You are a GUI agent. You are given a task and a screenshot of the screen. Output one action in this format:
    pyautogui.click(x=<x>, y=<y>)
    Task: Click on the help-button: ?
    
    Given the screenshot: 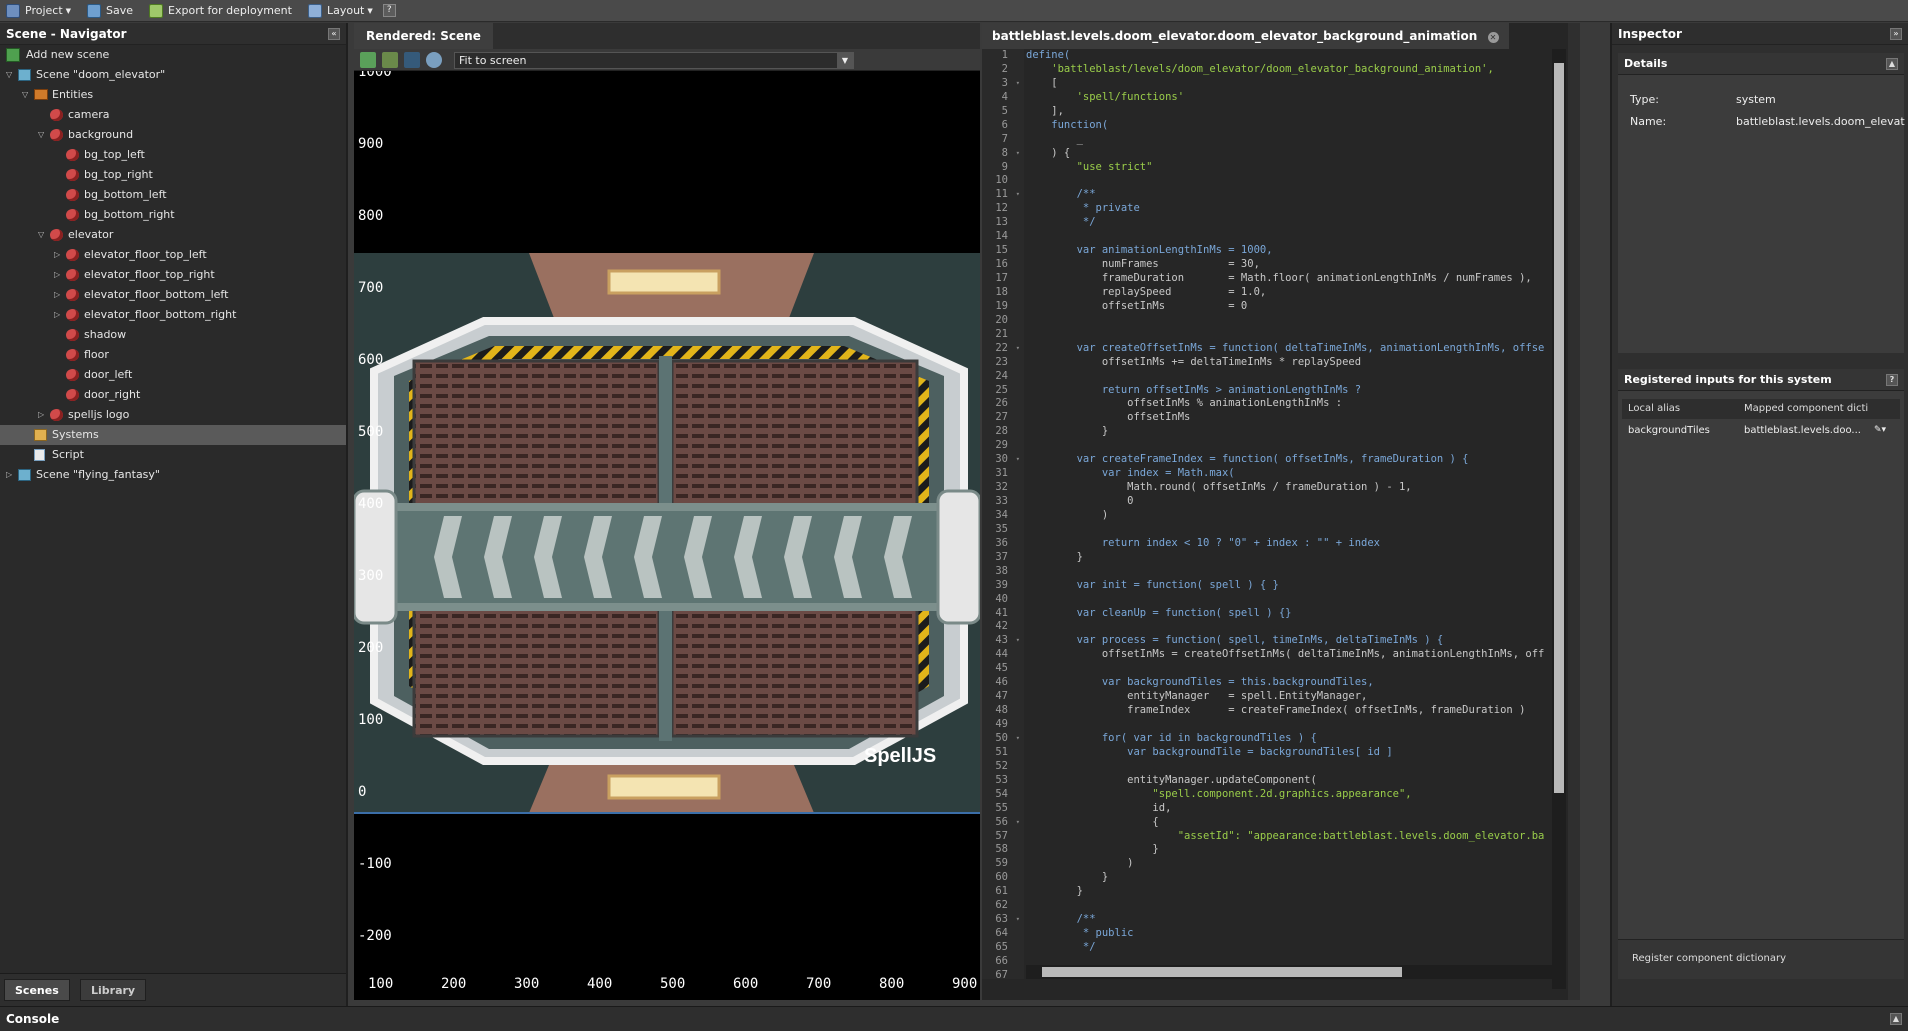 What is the action you would take?
    pyautogui.click(x=389, y=10)
    